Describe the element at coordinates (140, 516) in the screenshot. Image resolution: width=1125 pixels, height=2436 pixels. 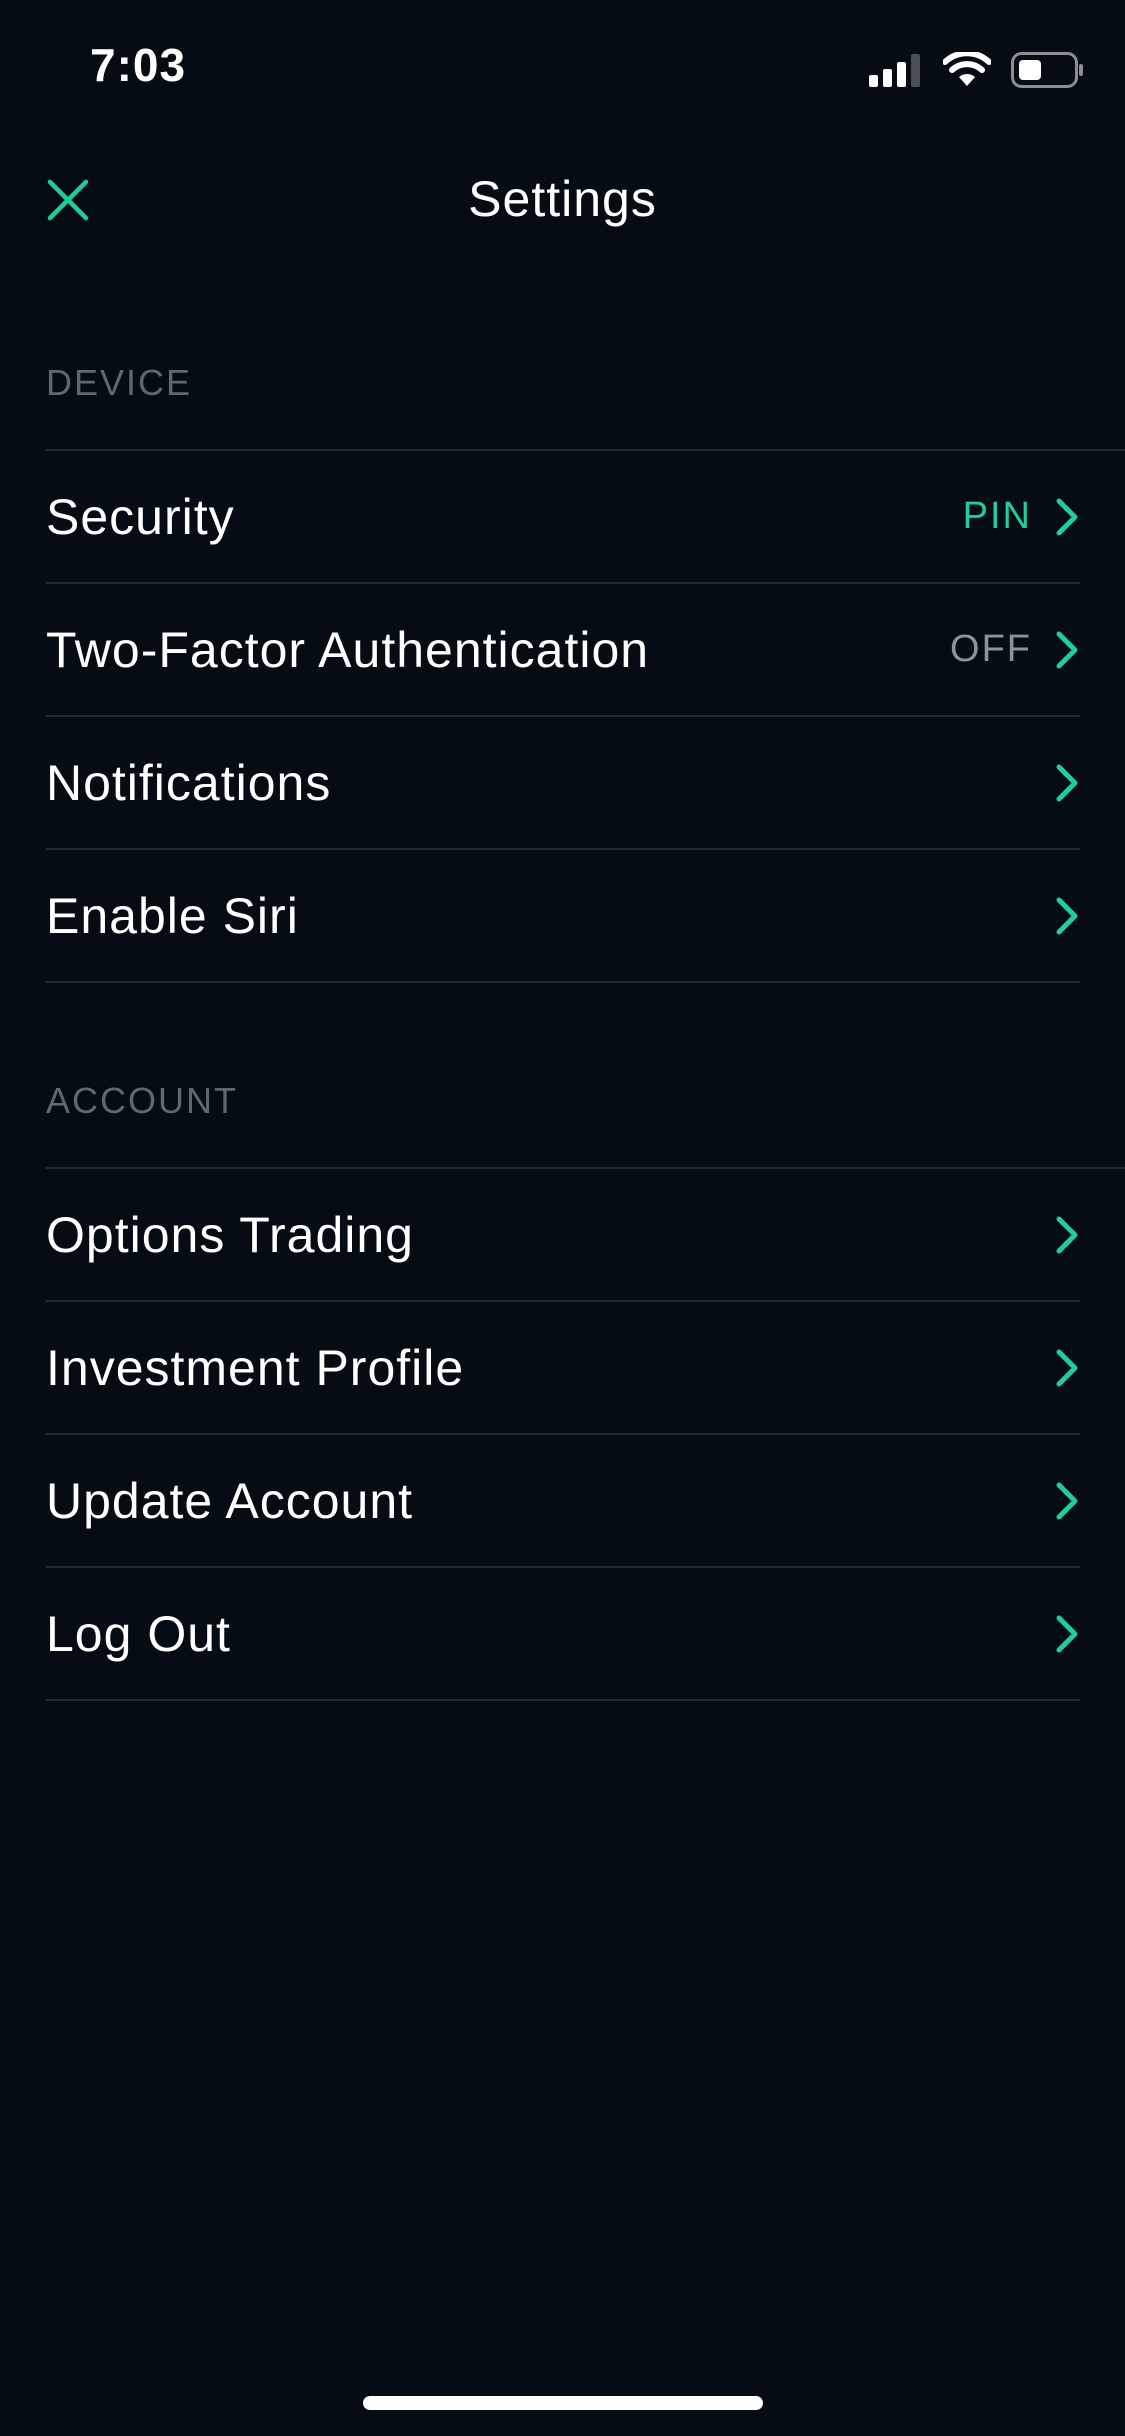
I see `row-label: Security` at that location.